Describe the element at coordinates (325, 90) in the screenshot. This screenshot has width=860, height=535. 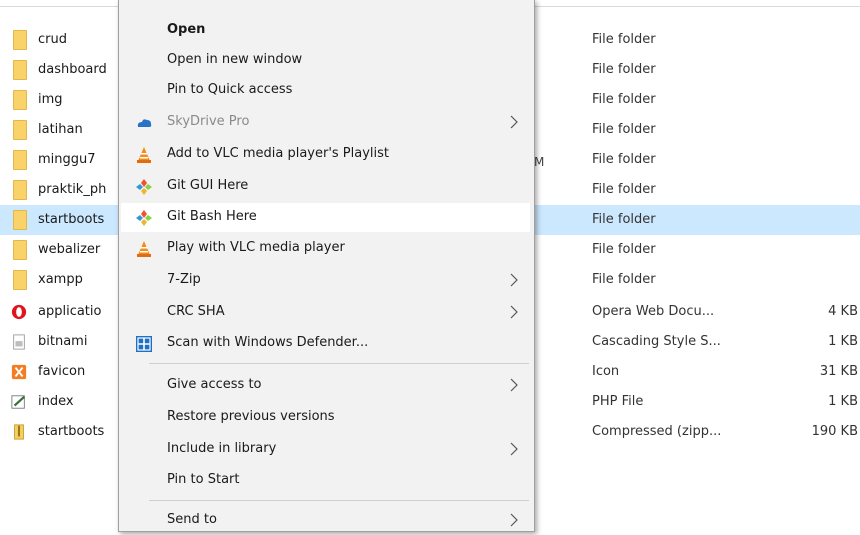
I see `menu-item-pin-quick-access: Pin to Quick access` at that location.